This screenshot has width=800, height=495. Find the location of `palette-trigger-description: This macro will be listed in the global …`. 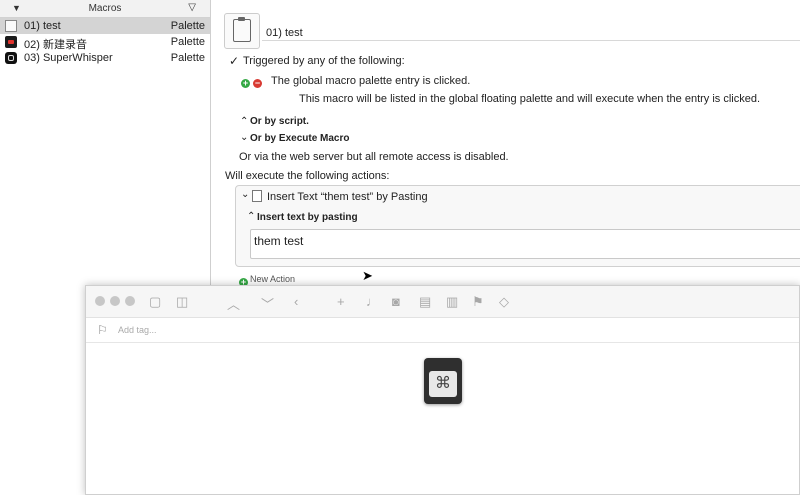

palette-trigger-description: This macro will be listed in the global … is located at coordinates (530, 99).